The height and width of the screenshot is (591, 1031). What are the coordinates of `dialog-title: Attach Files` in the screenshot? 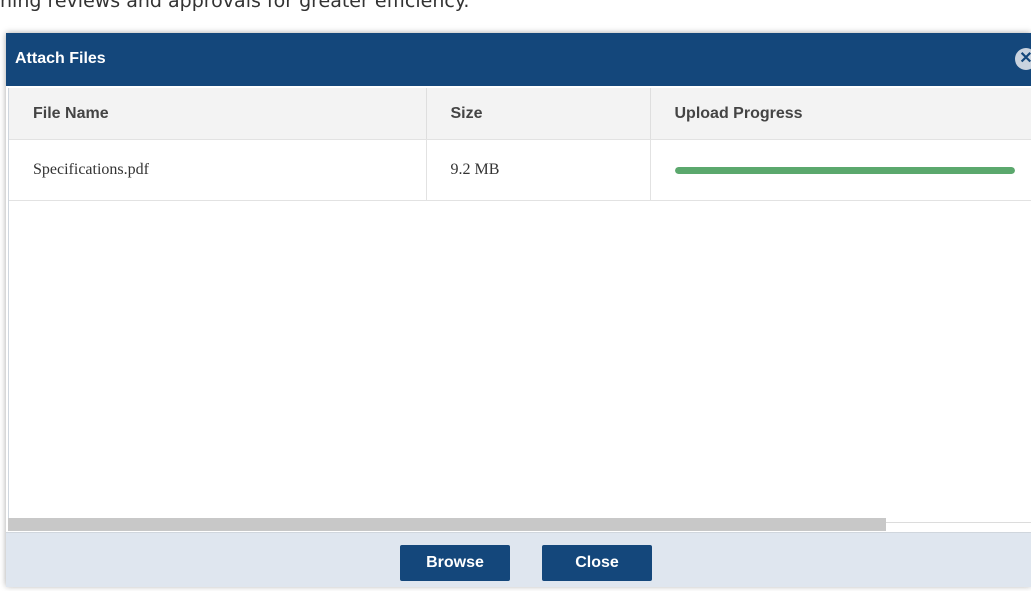 It's located at (60, 58).